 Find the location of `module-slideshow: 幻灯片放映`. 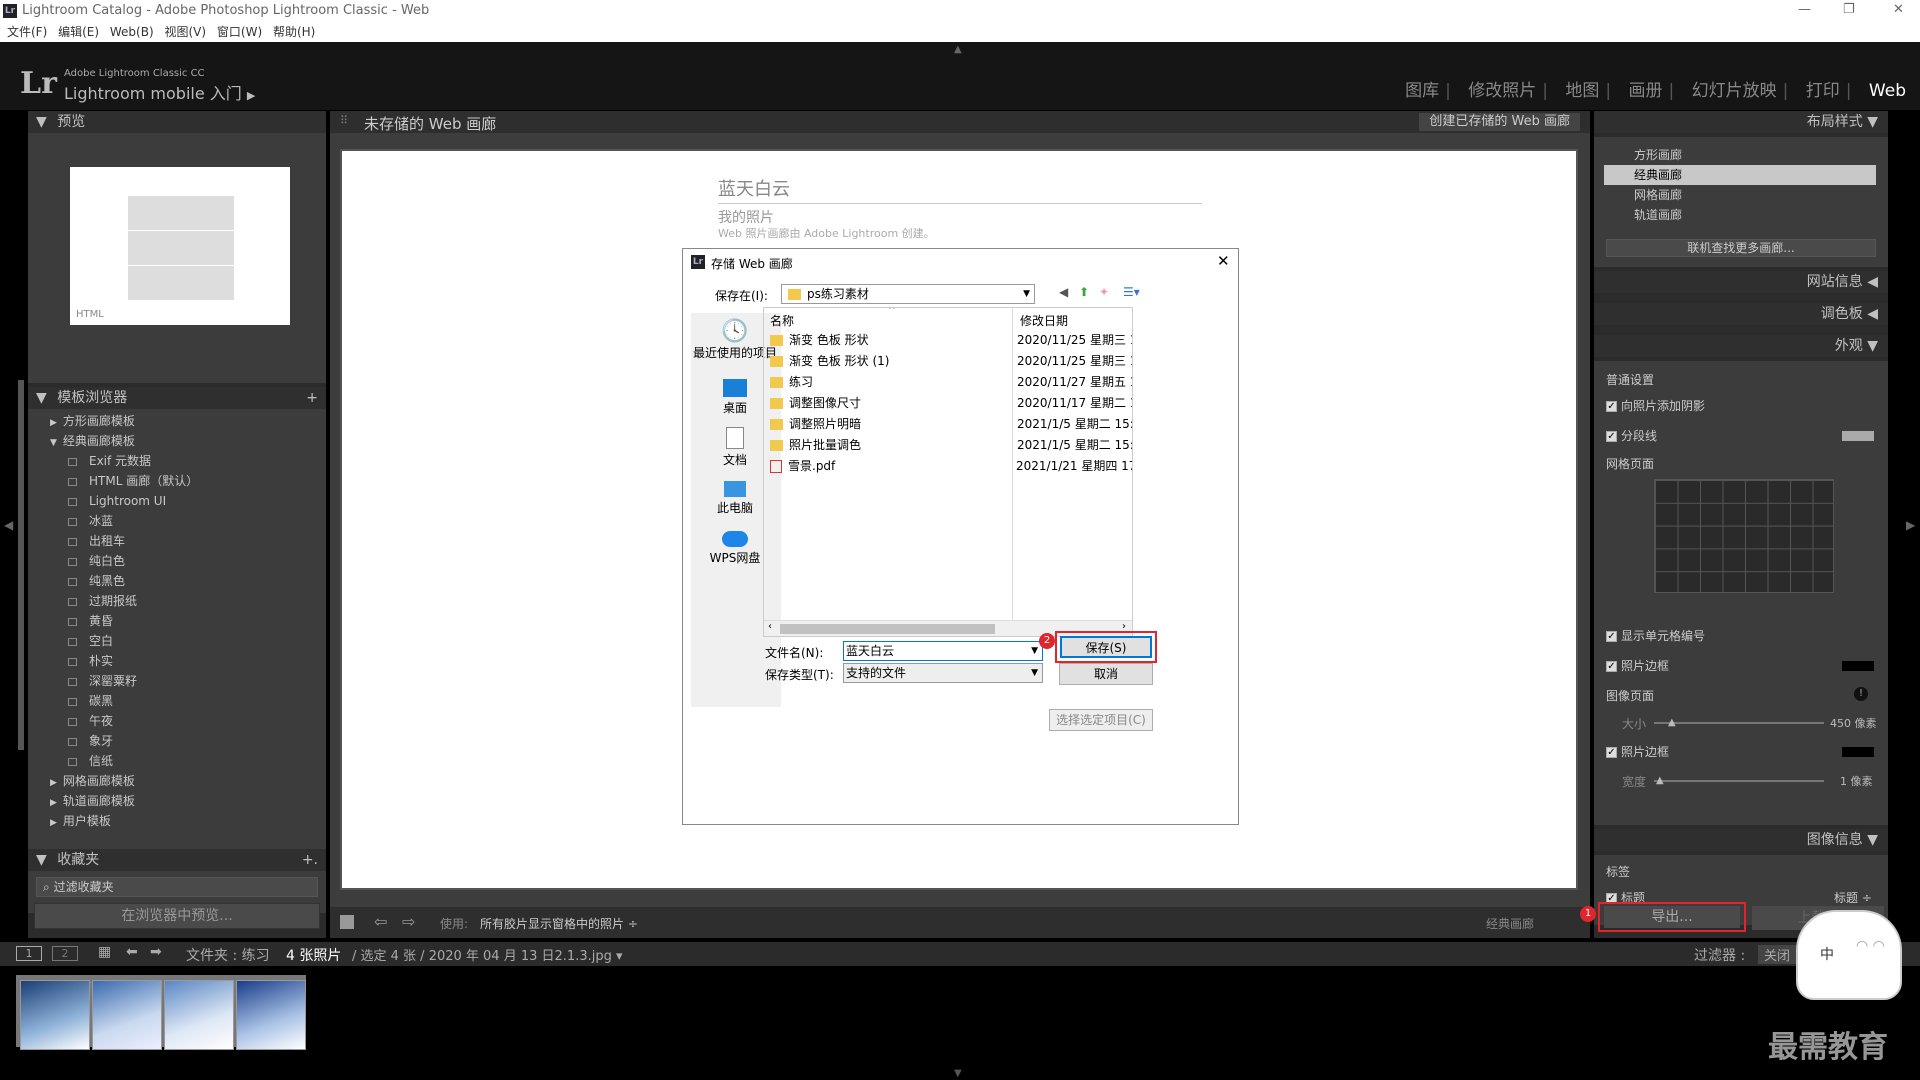

module-slideshow: 幻灯片放映 is located at coordinates (1734, 91).